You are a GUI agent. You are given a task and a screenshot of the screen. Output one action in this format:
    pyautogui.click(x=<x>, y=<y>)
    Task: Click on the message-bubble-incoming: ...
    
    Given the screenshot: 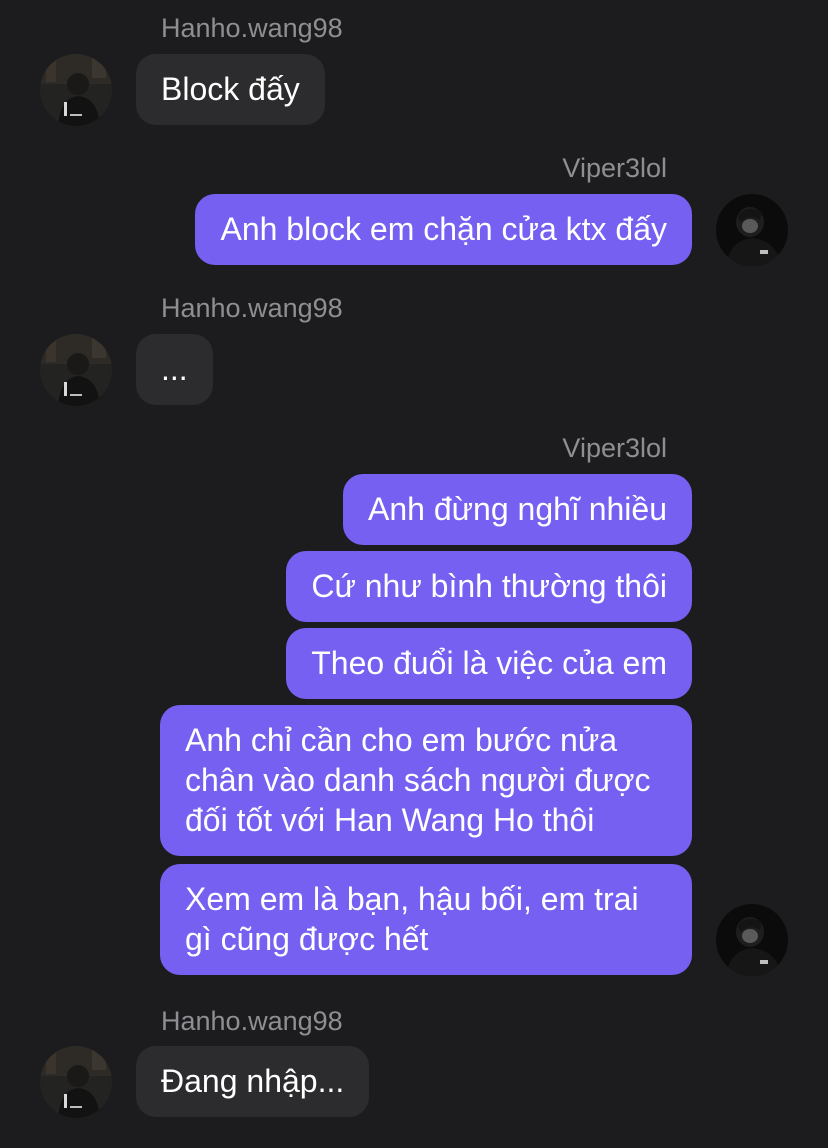 What is the action you would take?
    pyautogui.click(x=174, y=369)
    